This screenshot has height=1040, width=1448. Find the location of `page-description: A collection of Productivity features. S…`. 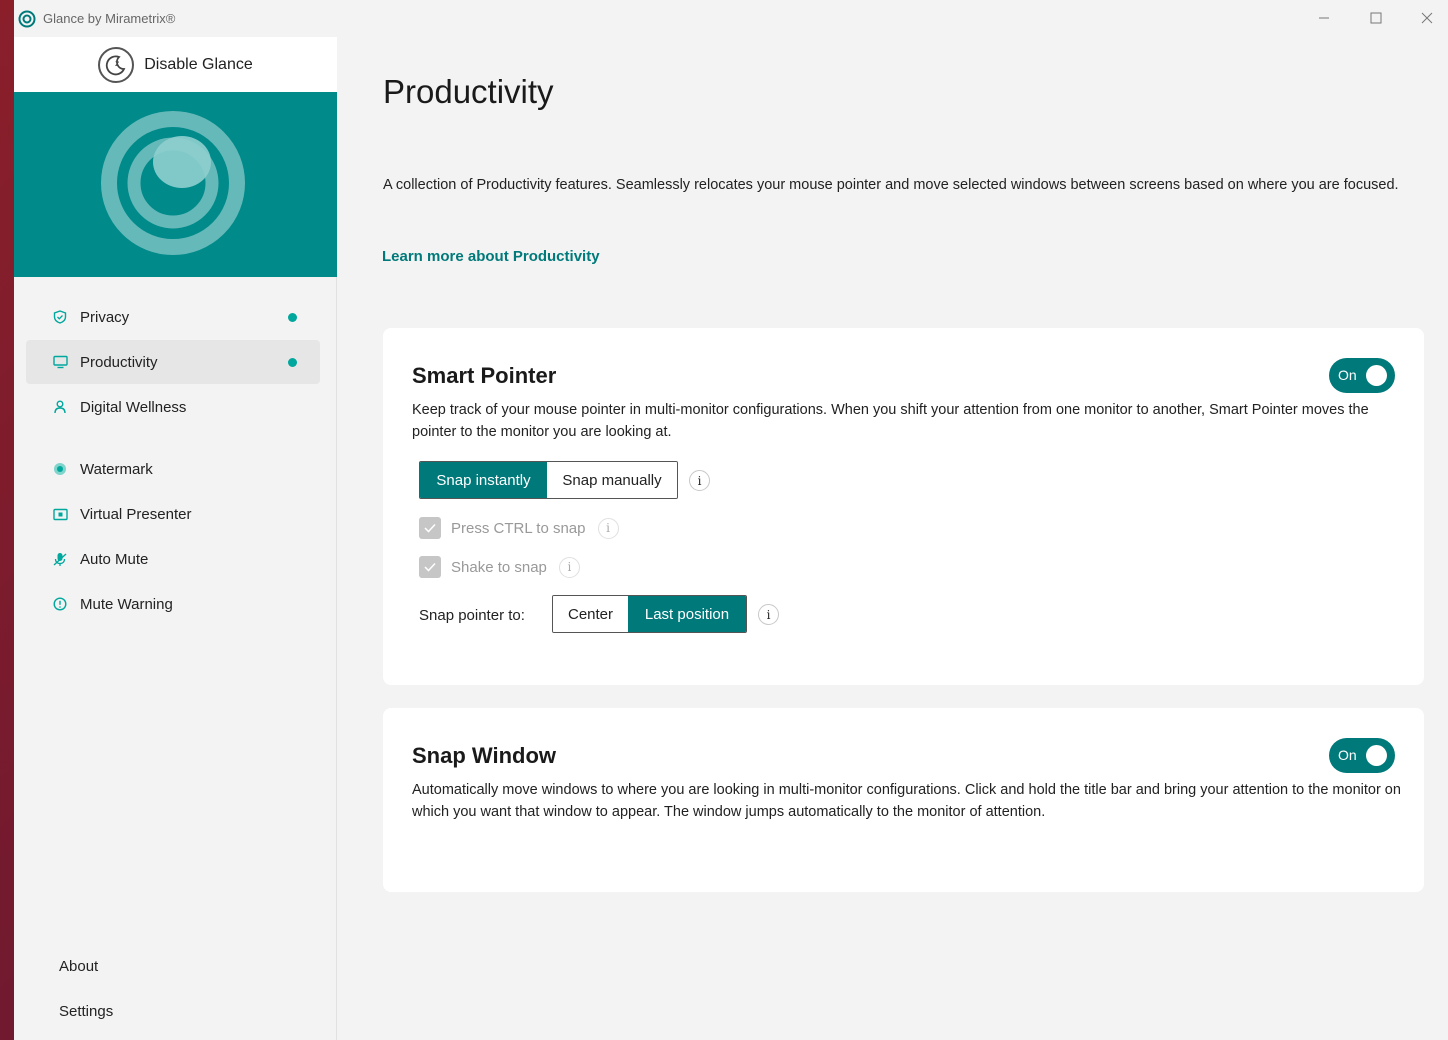

page-description: A collection of Productivity features. S… is located at coordinates (891, 185).